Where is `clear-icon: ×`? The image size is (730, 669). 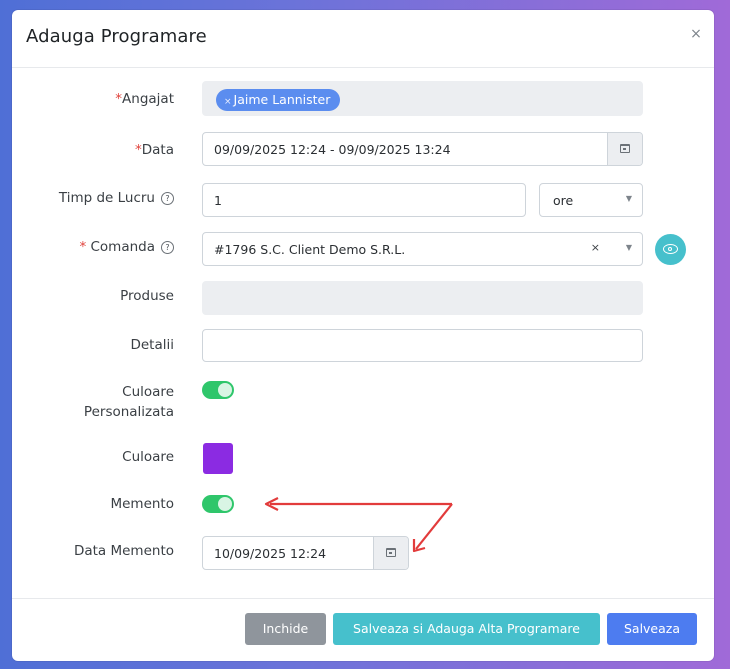 clear-icon: × is located at coordinates (595, 247).